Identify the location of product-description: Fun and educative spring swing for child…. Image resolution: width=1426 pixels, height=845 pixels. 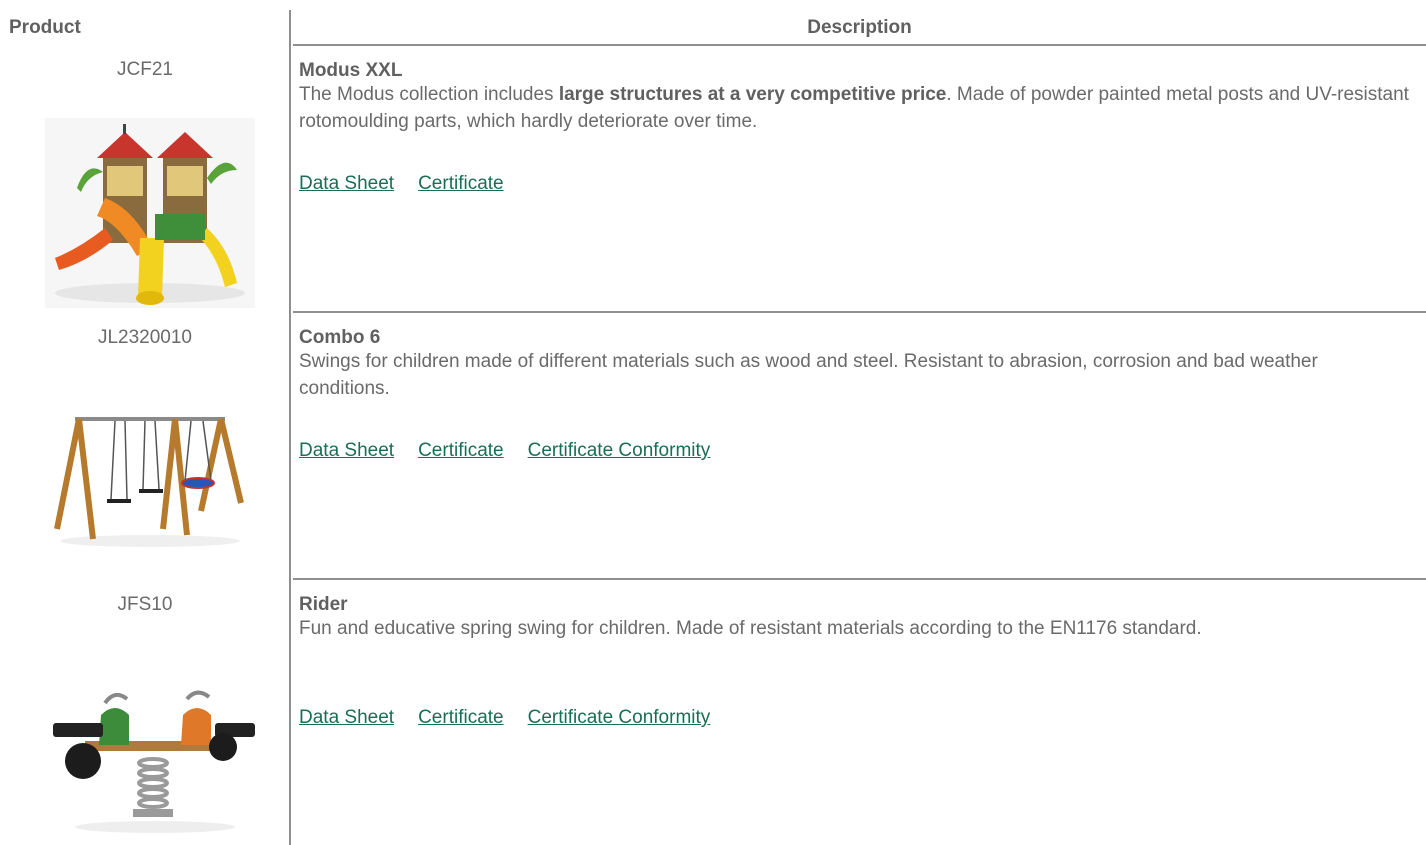
(750, 628).